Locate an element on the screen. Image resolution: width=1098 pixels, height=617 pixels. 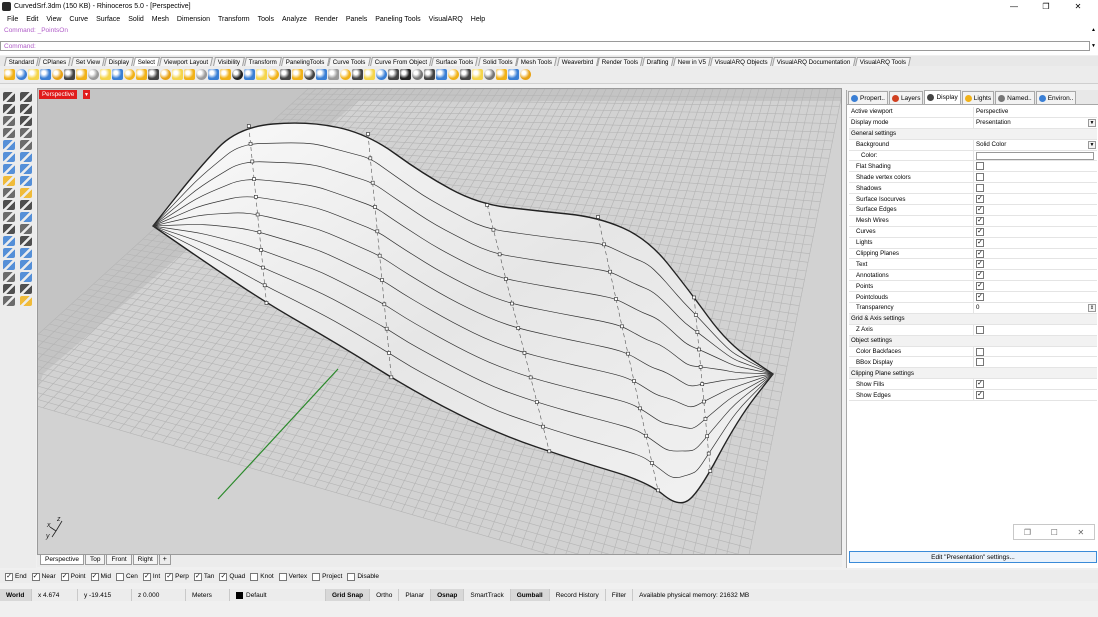
menu-mesh: Mesh is located at coordinates (160, 19).